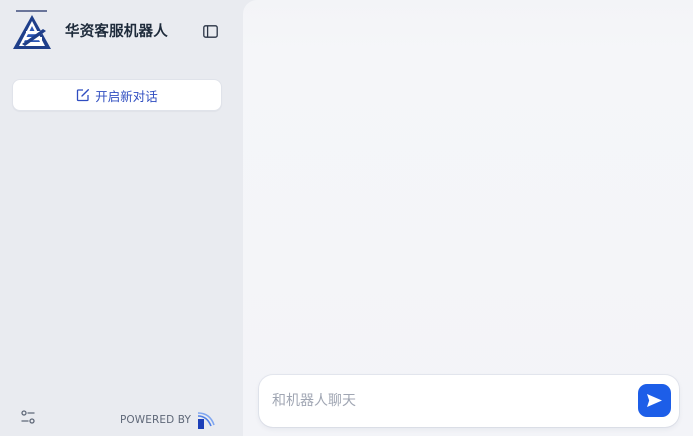  I want to click on new-chat-label: 开启新对话, so click(126, 96).